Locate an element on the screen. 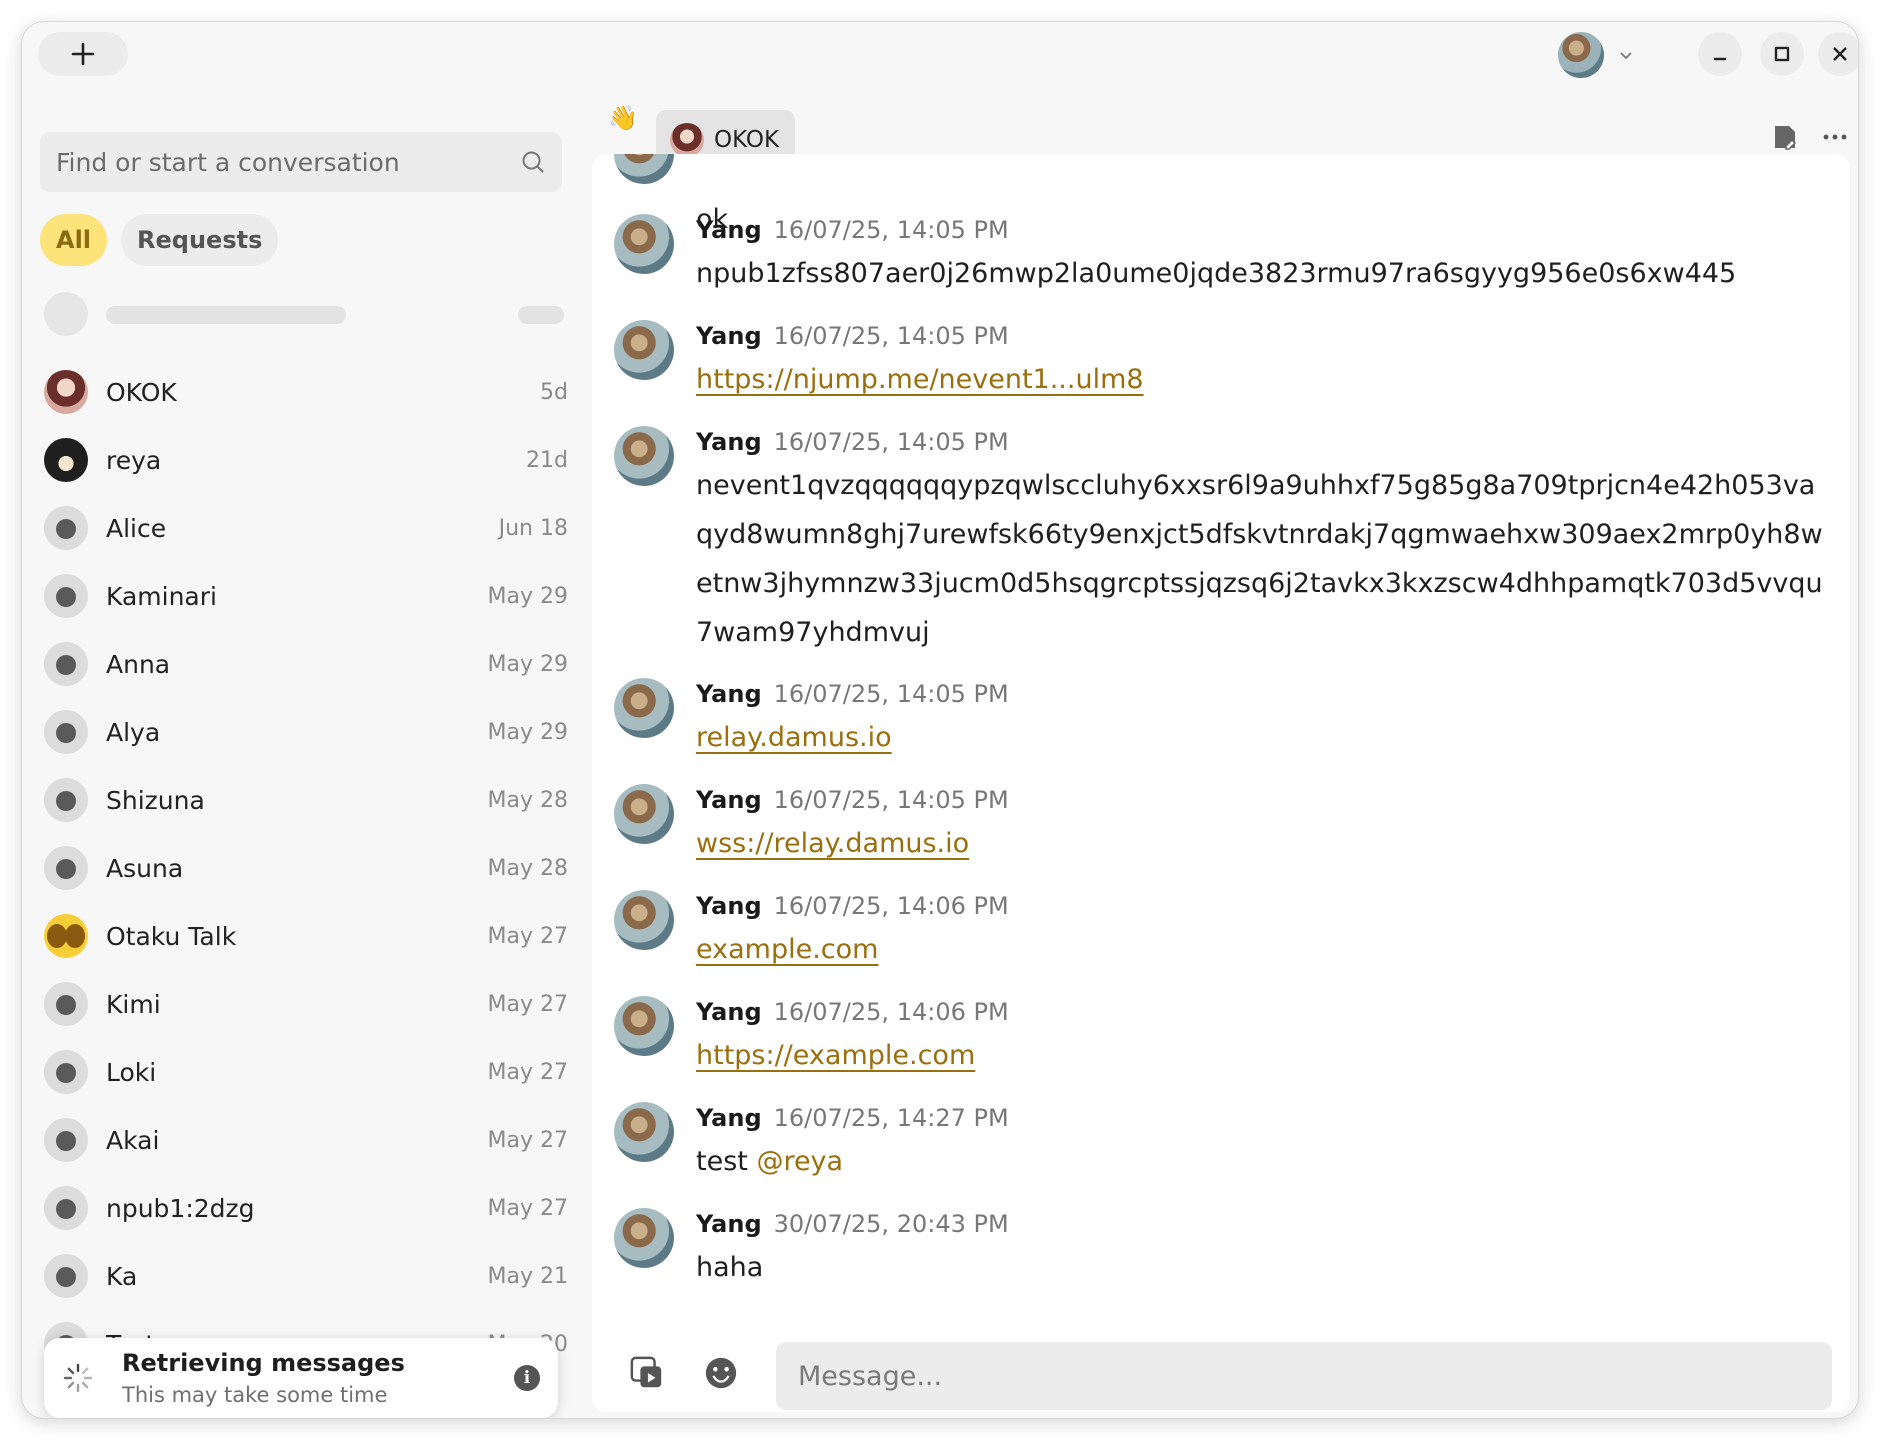 The width and height of the screenshot is (1880, 1440). loading-placeholder is located at coordinates (304, 314).